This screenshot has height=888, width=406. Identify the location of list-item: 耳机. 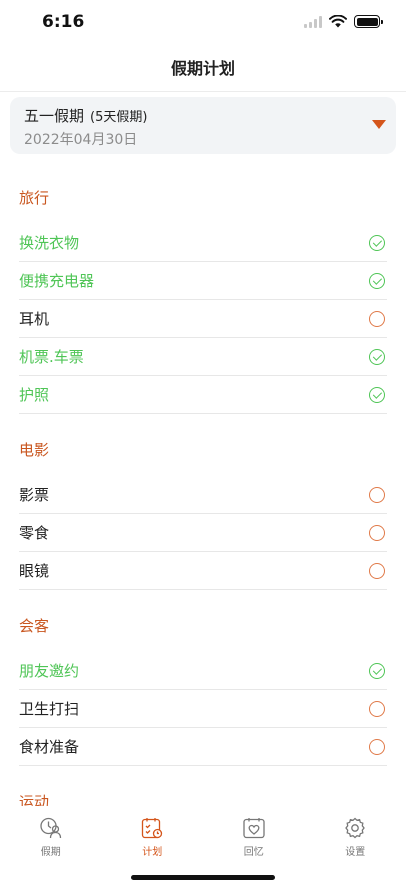
(203, 319).